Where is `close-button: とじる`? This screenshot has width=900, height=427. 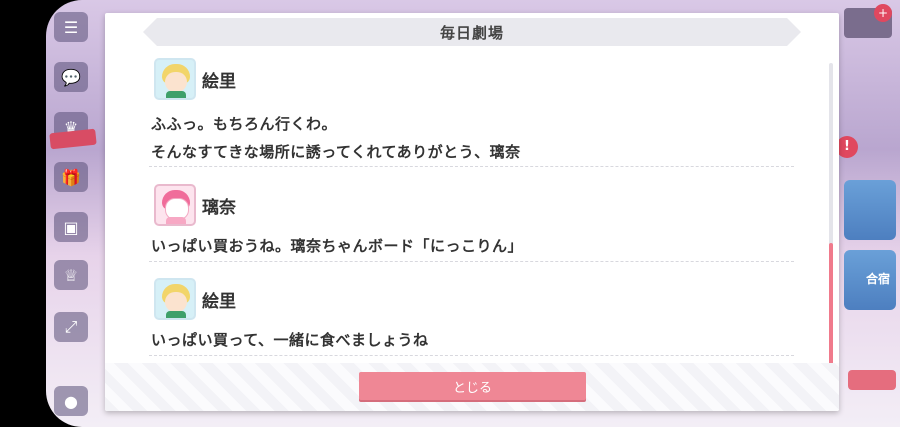 close-button: とじる is located at coordinates (472, 386).